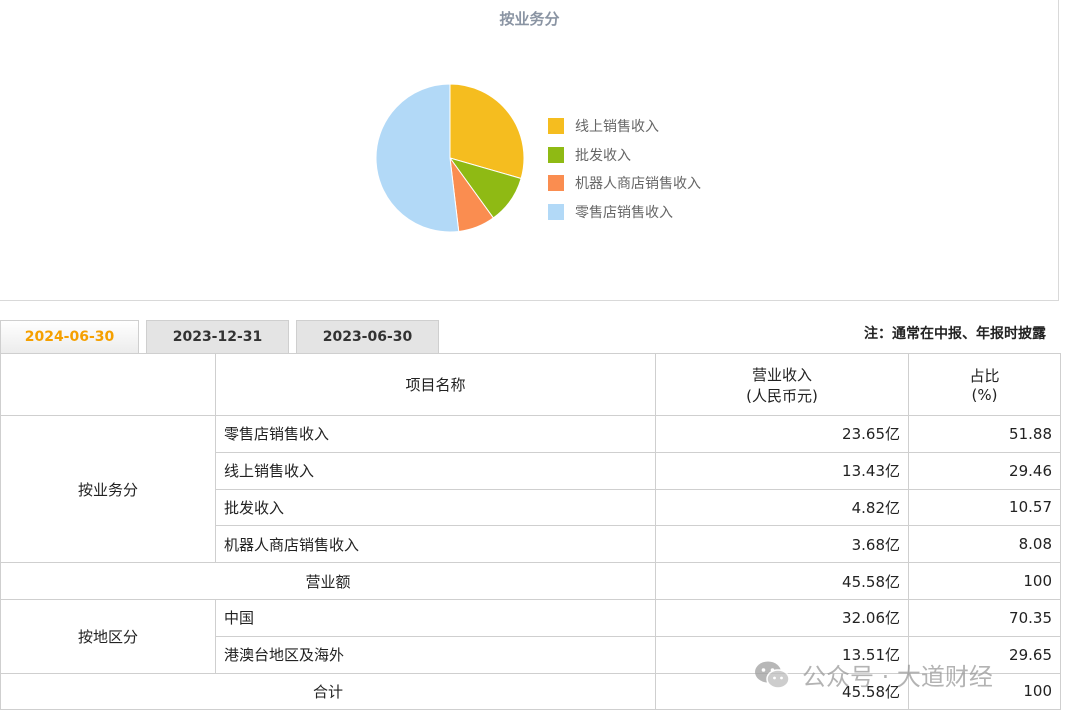  Describe the element at coordinates (435, 470) in the screenshot. I see `row-name: 线上销售收入` at that location.